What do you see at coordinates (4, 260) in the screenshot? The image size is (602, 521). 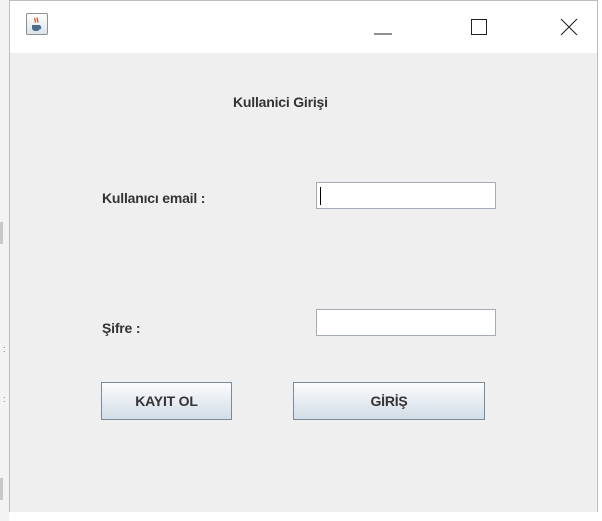 I see `background-strip` at bounding box center [4, 260].